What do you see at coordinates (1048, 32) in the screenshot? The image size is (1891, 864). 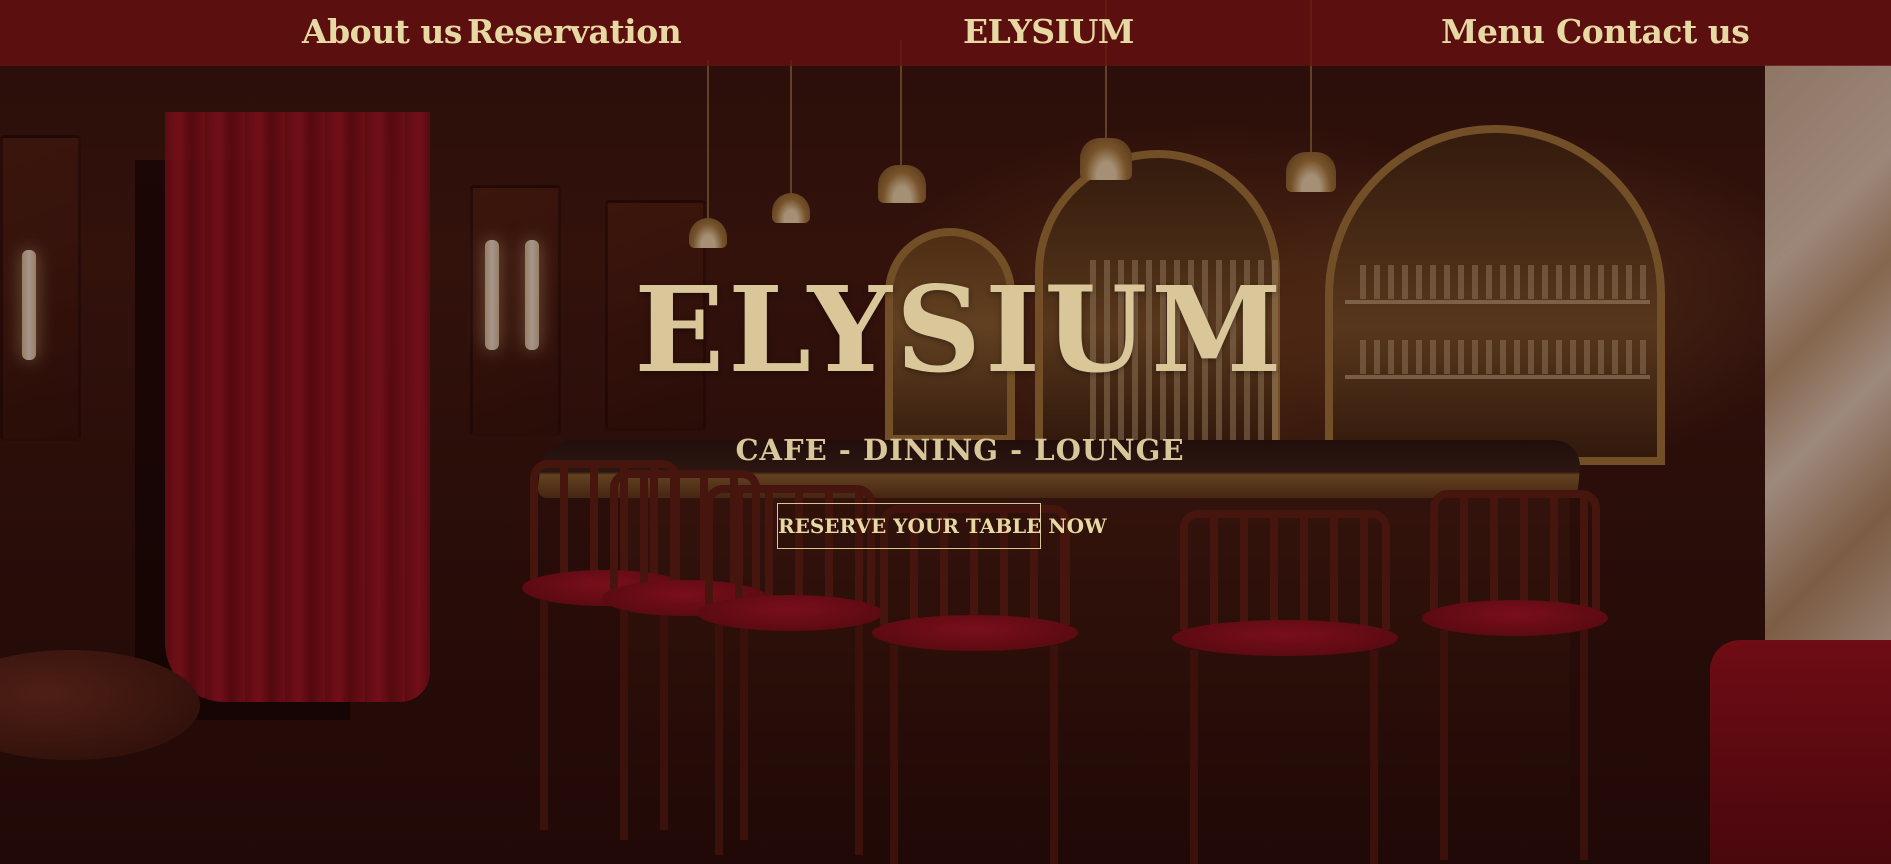 I see `nav-brand-logo: ELYSIUM` at bounding box center [1048, 32].